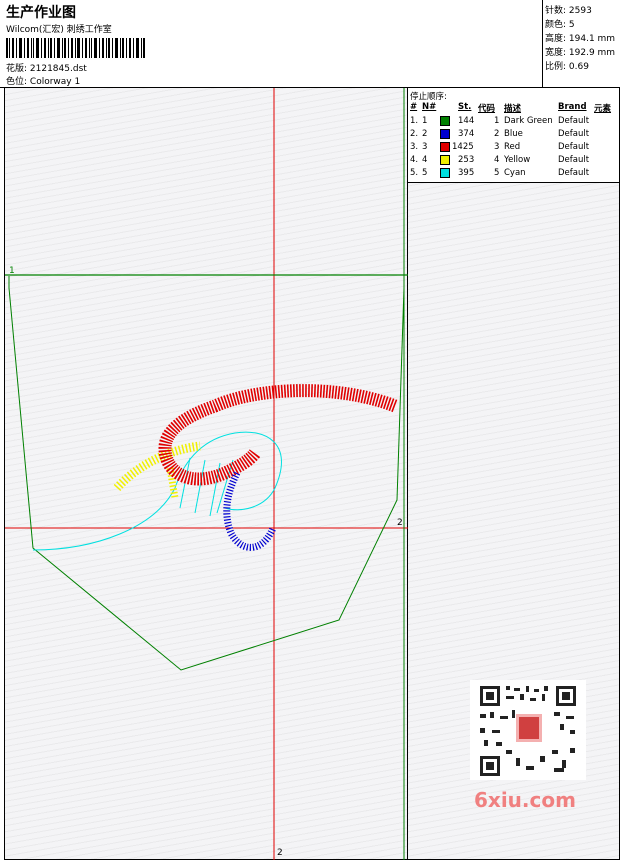 This screenshot has width=620, height=861. What do you see at coordinates (414, 173) in the screenshot?
I see `row-index: 5.` at bounding box center [414, 173].